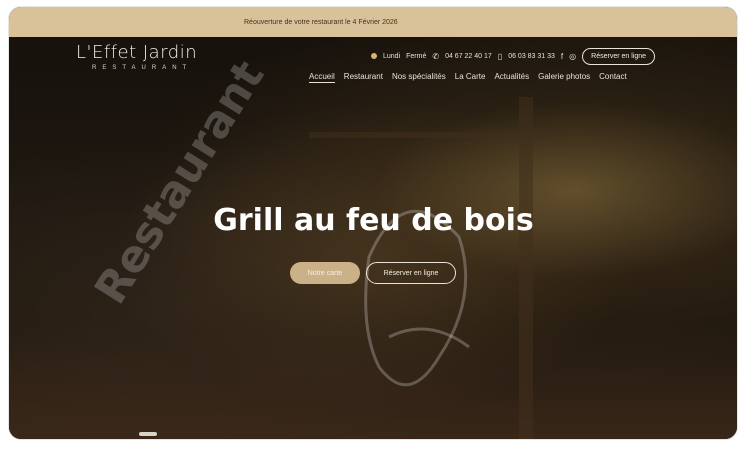 The height and width of the screenshot is (453, 747). I want to click on hero-actions: Notre carte Réserver en ligne, so click(373, 273).